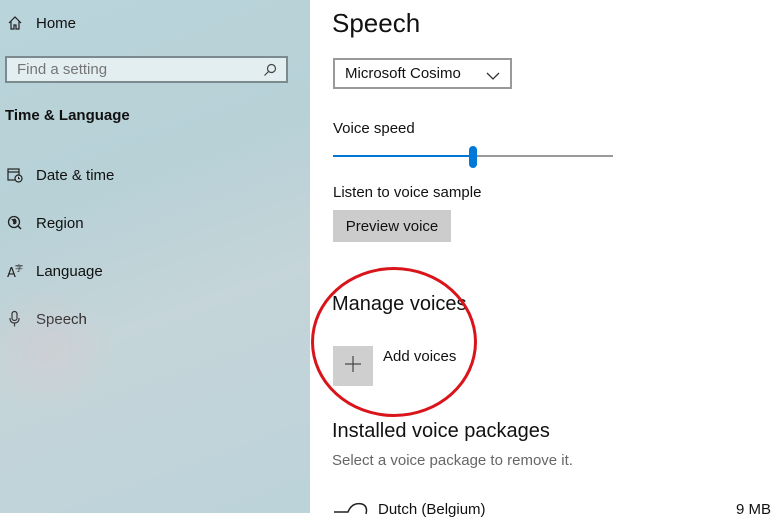  What do you see at coordinates (133, 69) in the screenshot?
I see `search-input` at bounding box center [133, 69].